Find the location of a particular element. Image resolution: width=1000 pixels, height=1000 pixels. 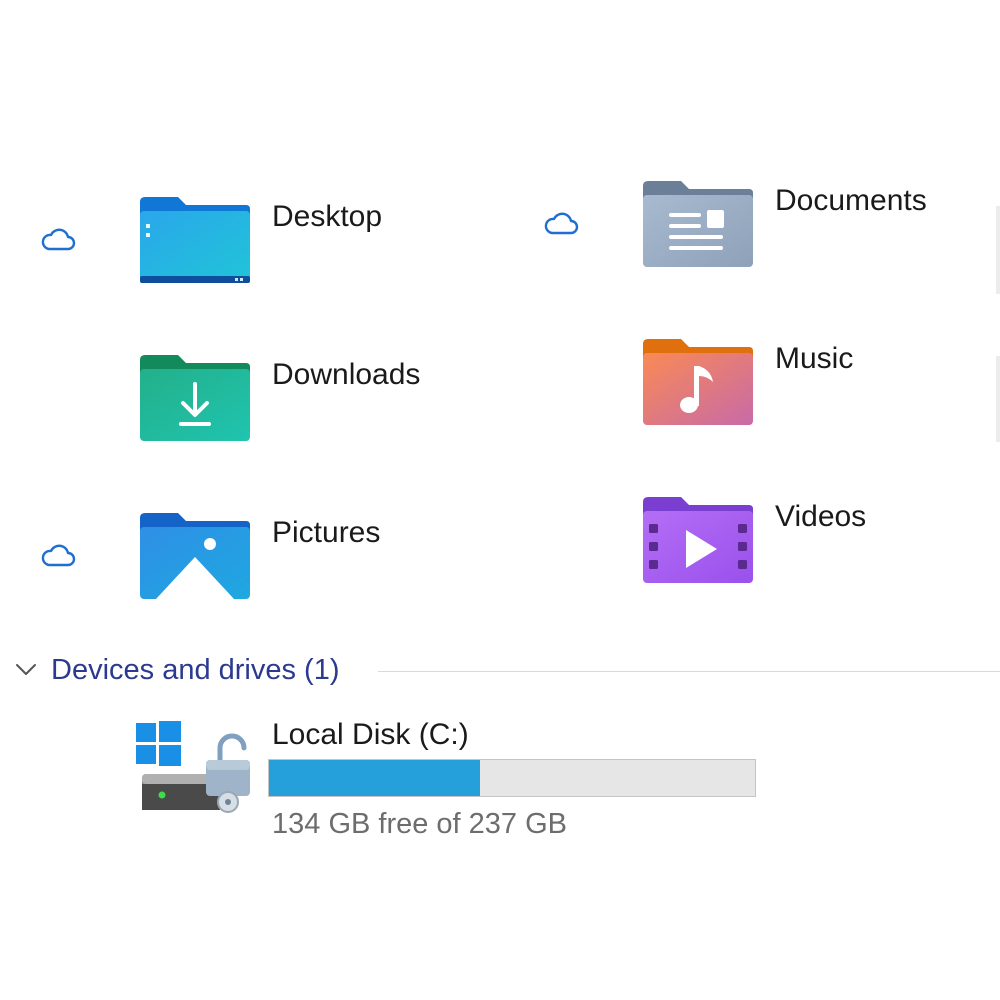

devices-section-header: Devices and drives (1) is located at coordinates (500, 672).